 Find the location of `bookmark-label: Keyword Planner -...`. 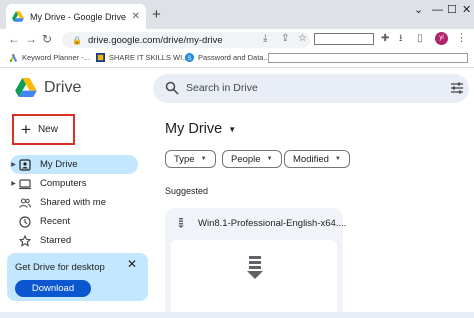

bookmark-label: Keyword Planner -... is located at coordinates (56, 57).